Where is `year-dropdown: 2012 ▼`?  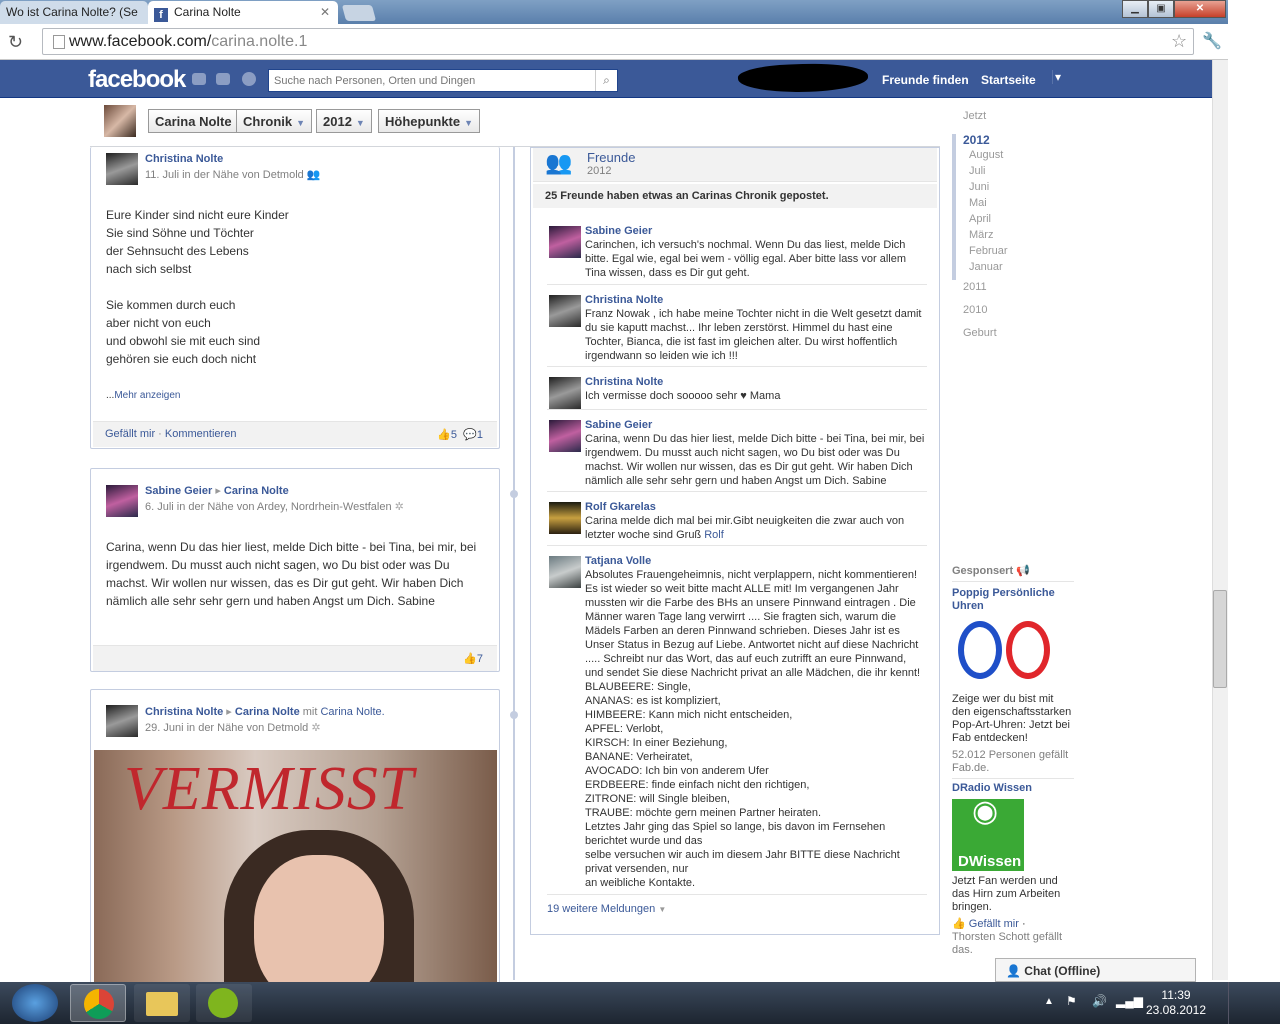 year-dropdown: 2012 ▼ is located at coordinates (344, 121).